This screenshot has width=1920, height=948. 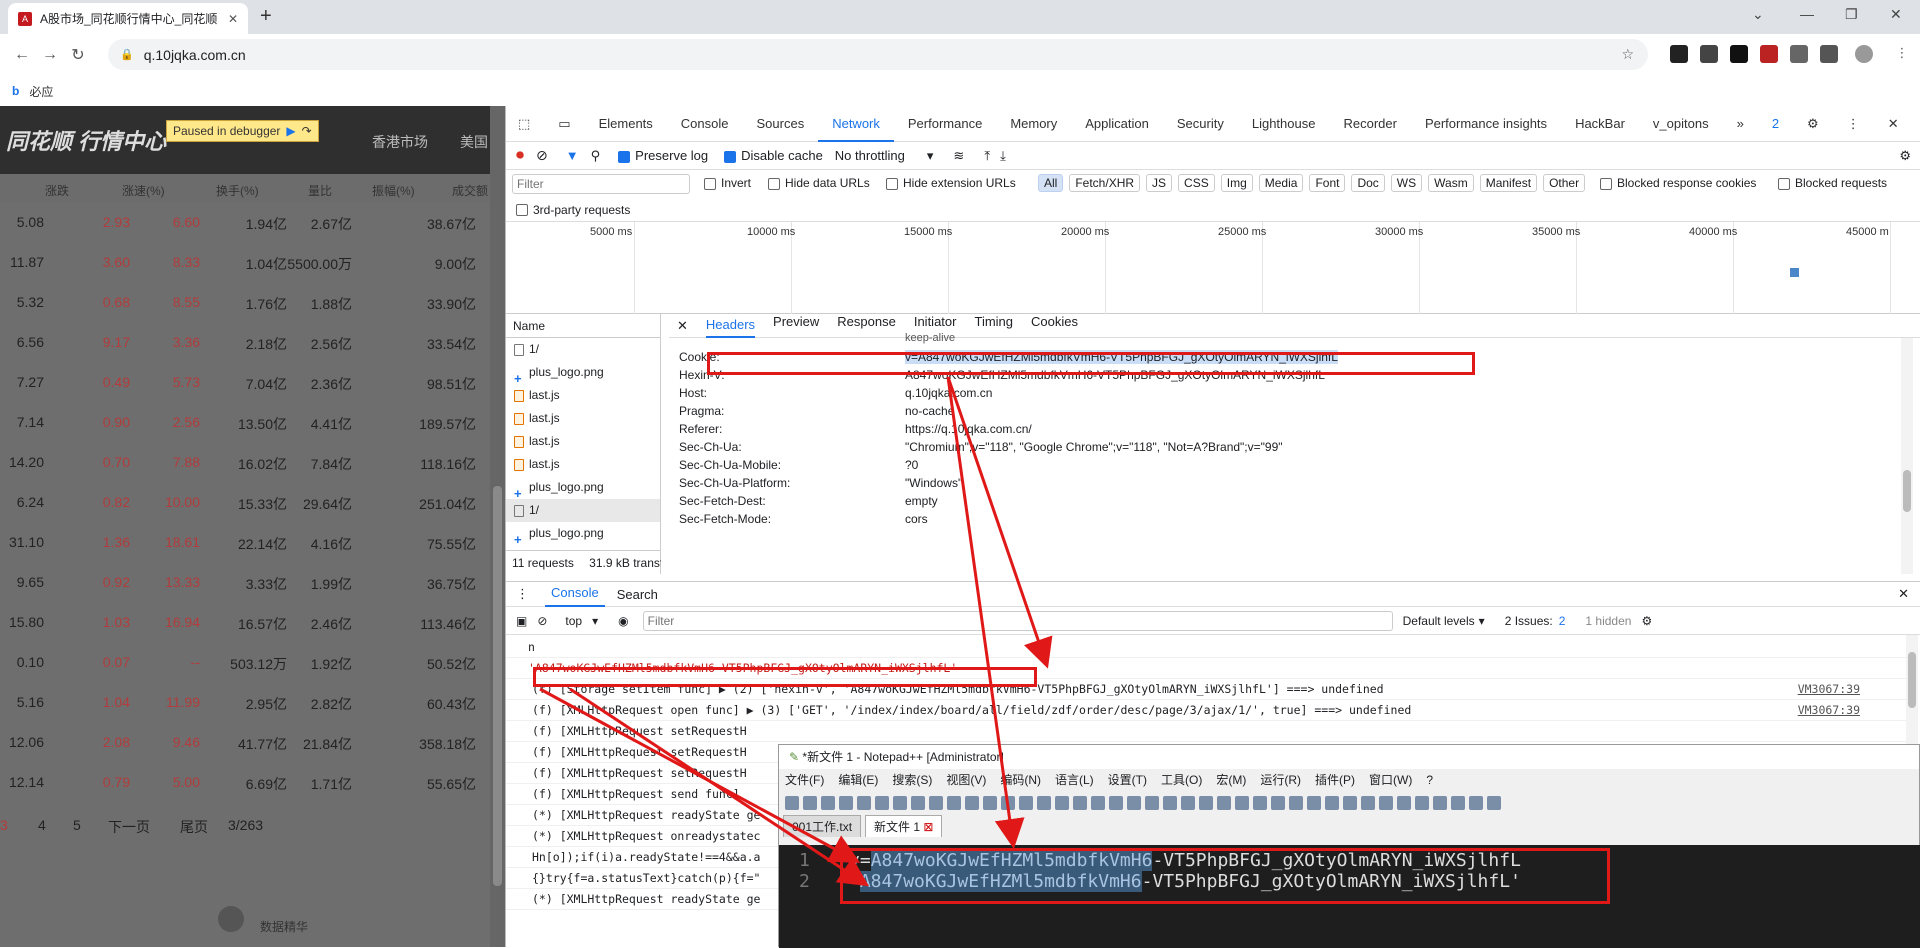 What do you see at coordinates (727, 183) in the screenshot?
I see `invert-checkbox: Invert` at bounding box center [727, 183].